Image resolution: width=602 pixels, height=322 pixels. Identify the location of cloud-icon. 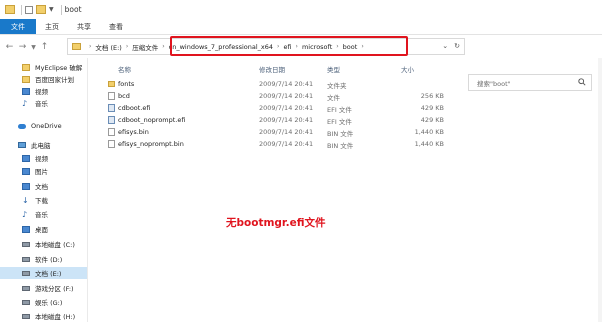
(22, 126).